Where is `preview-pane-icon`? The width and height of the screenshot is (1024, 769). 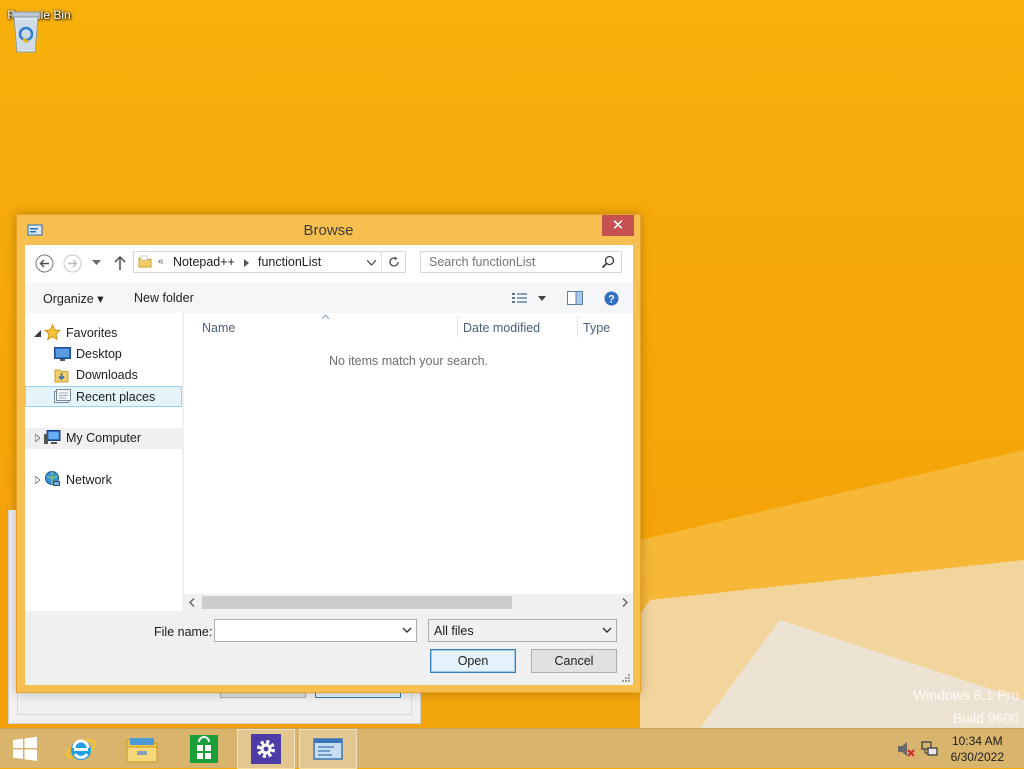 preview-pane-icon is located at coordinates (575, 298).